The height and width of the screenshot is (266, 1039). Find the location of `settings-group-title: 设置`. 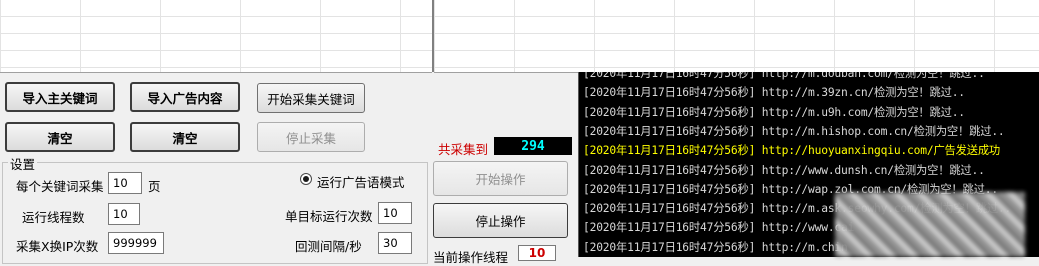

settings-group-title: 设置 is located at coordinates (23, 163).